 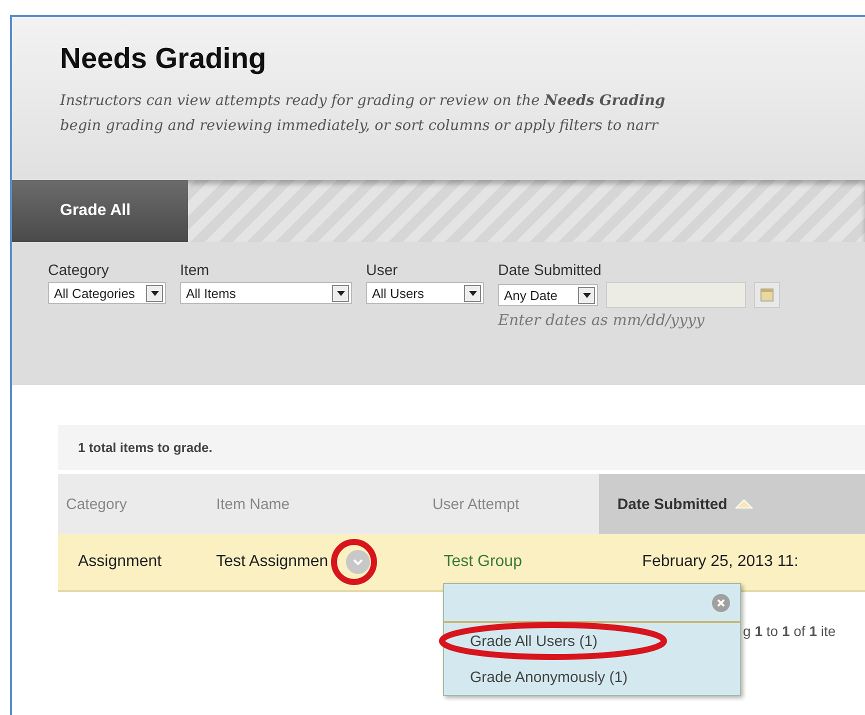 What do you see at coordinates (461, 447) in the screenshot?
I see `items-count: 1 total items to grade.` at bounding box center [461, 447].